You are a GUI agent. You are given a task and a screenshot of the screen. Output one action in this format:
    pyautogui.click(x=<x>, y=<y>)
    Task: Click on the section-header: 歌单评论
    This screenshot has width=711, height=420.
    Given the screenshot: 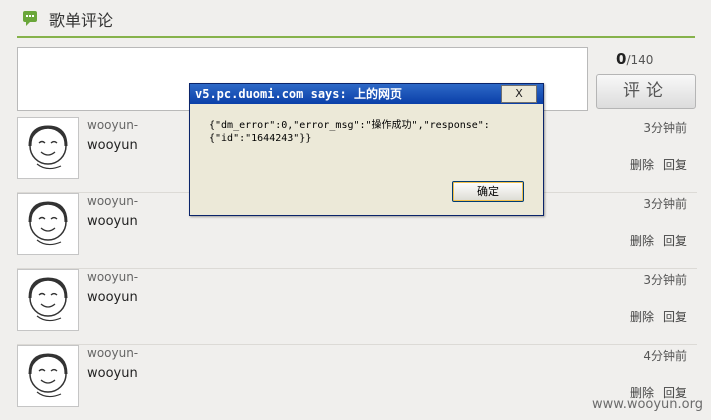 What is the action you would take?
    pyautogui.click(x=356, y=19)
    